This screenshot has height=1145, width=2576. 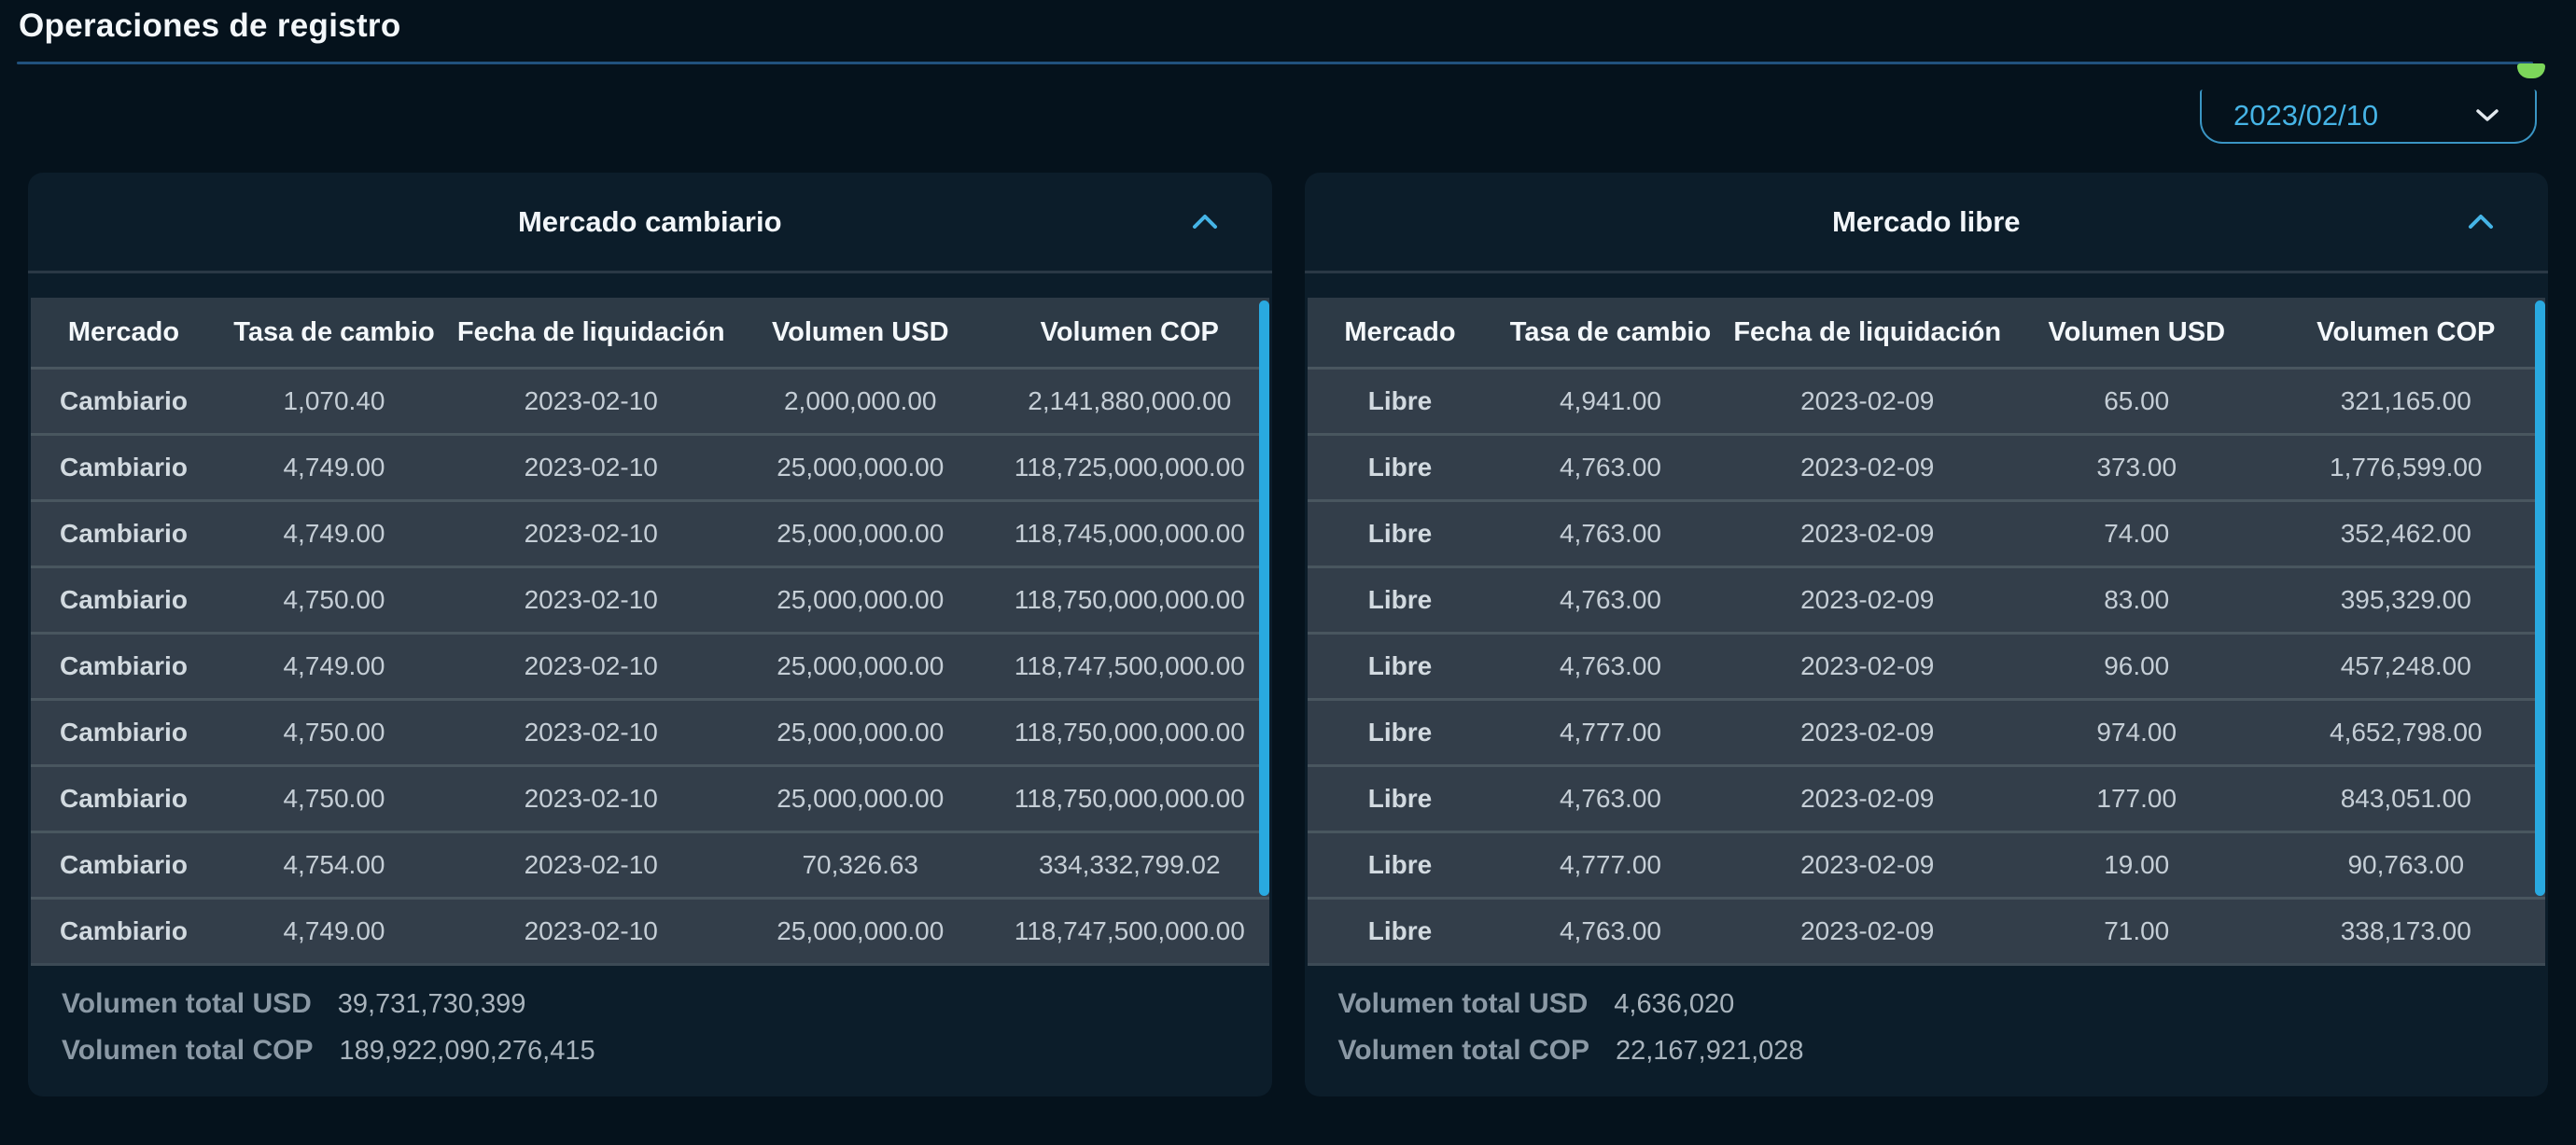 What do you see at coordinates (2405, 798) in the screenshot?
I see `table-cell: 843,051.00` at bounding box center [2405, 798].